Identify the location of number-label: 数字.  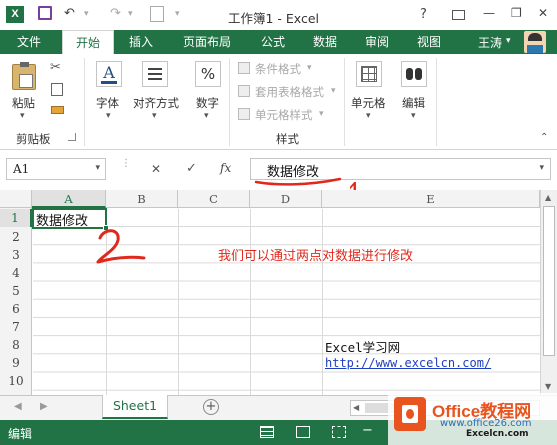
(207, 103).